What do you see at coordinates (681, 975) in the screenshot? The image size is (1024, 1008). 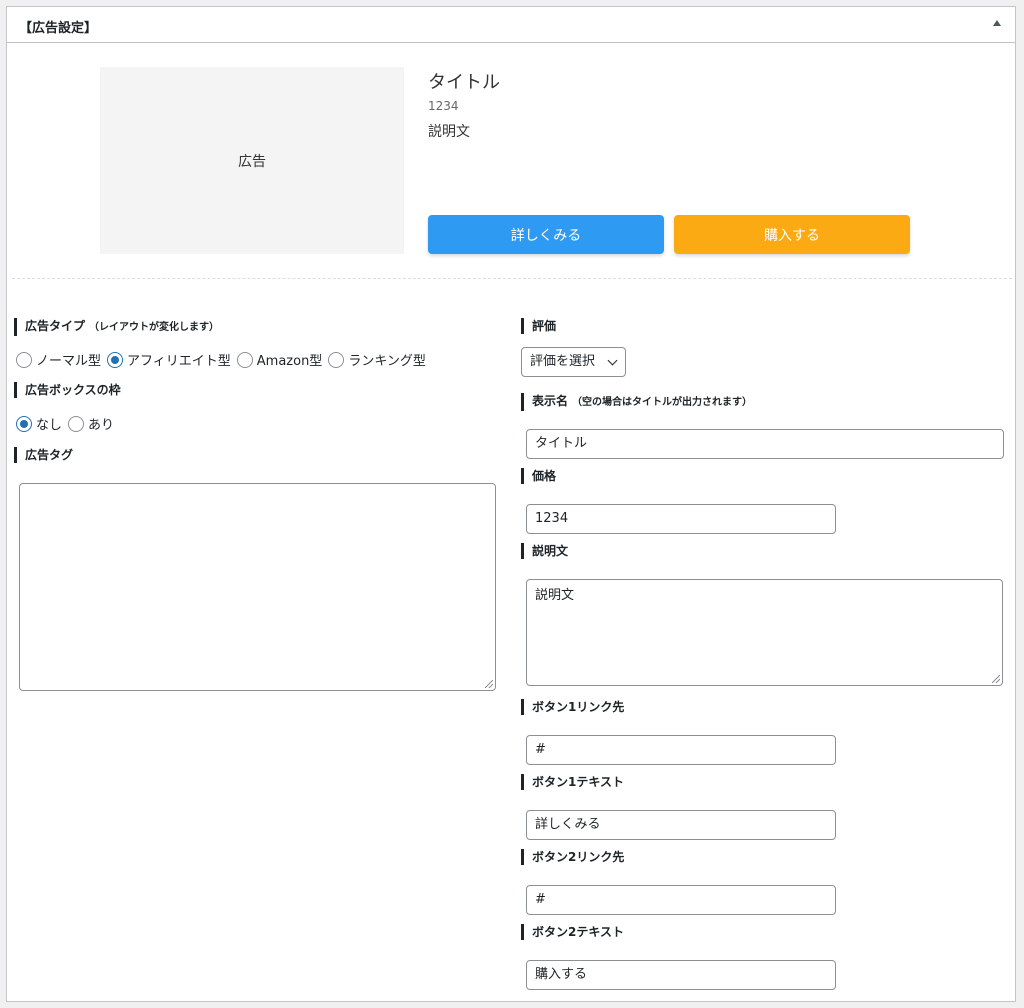 I see `button2-text-input: 購入する` at bounding box center [681, 975].